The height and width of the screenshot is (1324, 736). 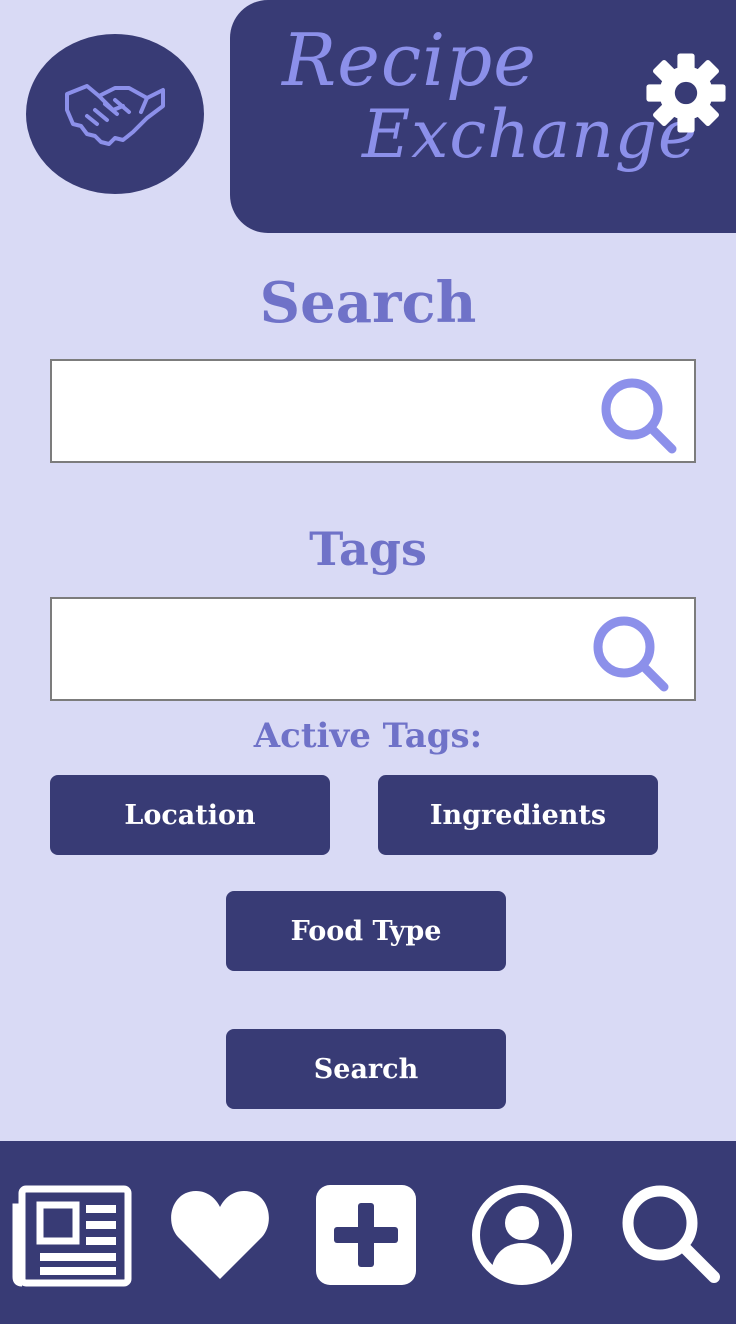 What do you see at coordinates (366, 1235) in the screenshot?
I see `add-icon` at bounding box center [366, 1235].